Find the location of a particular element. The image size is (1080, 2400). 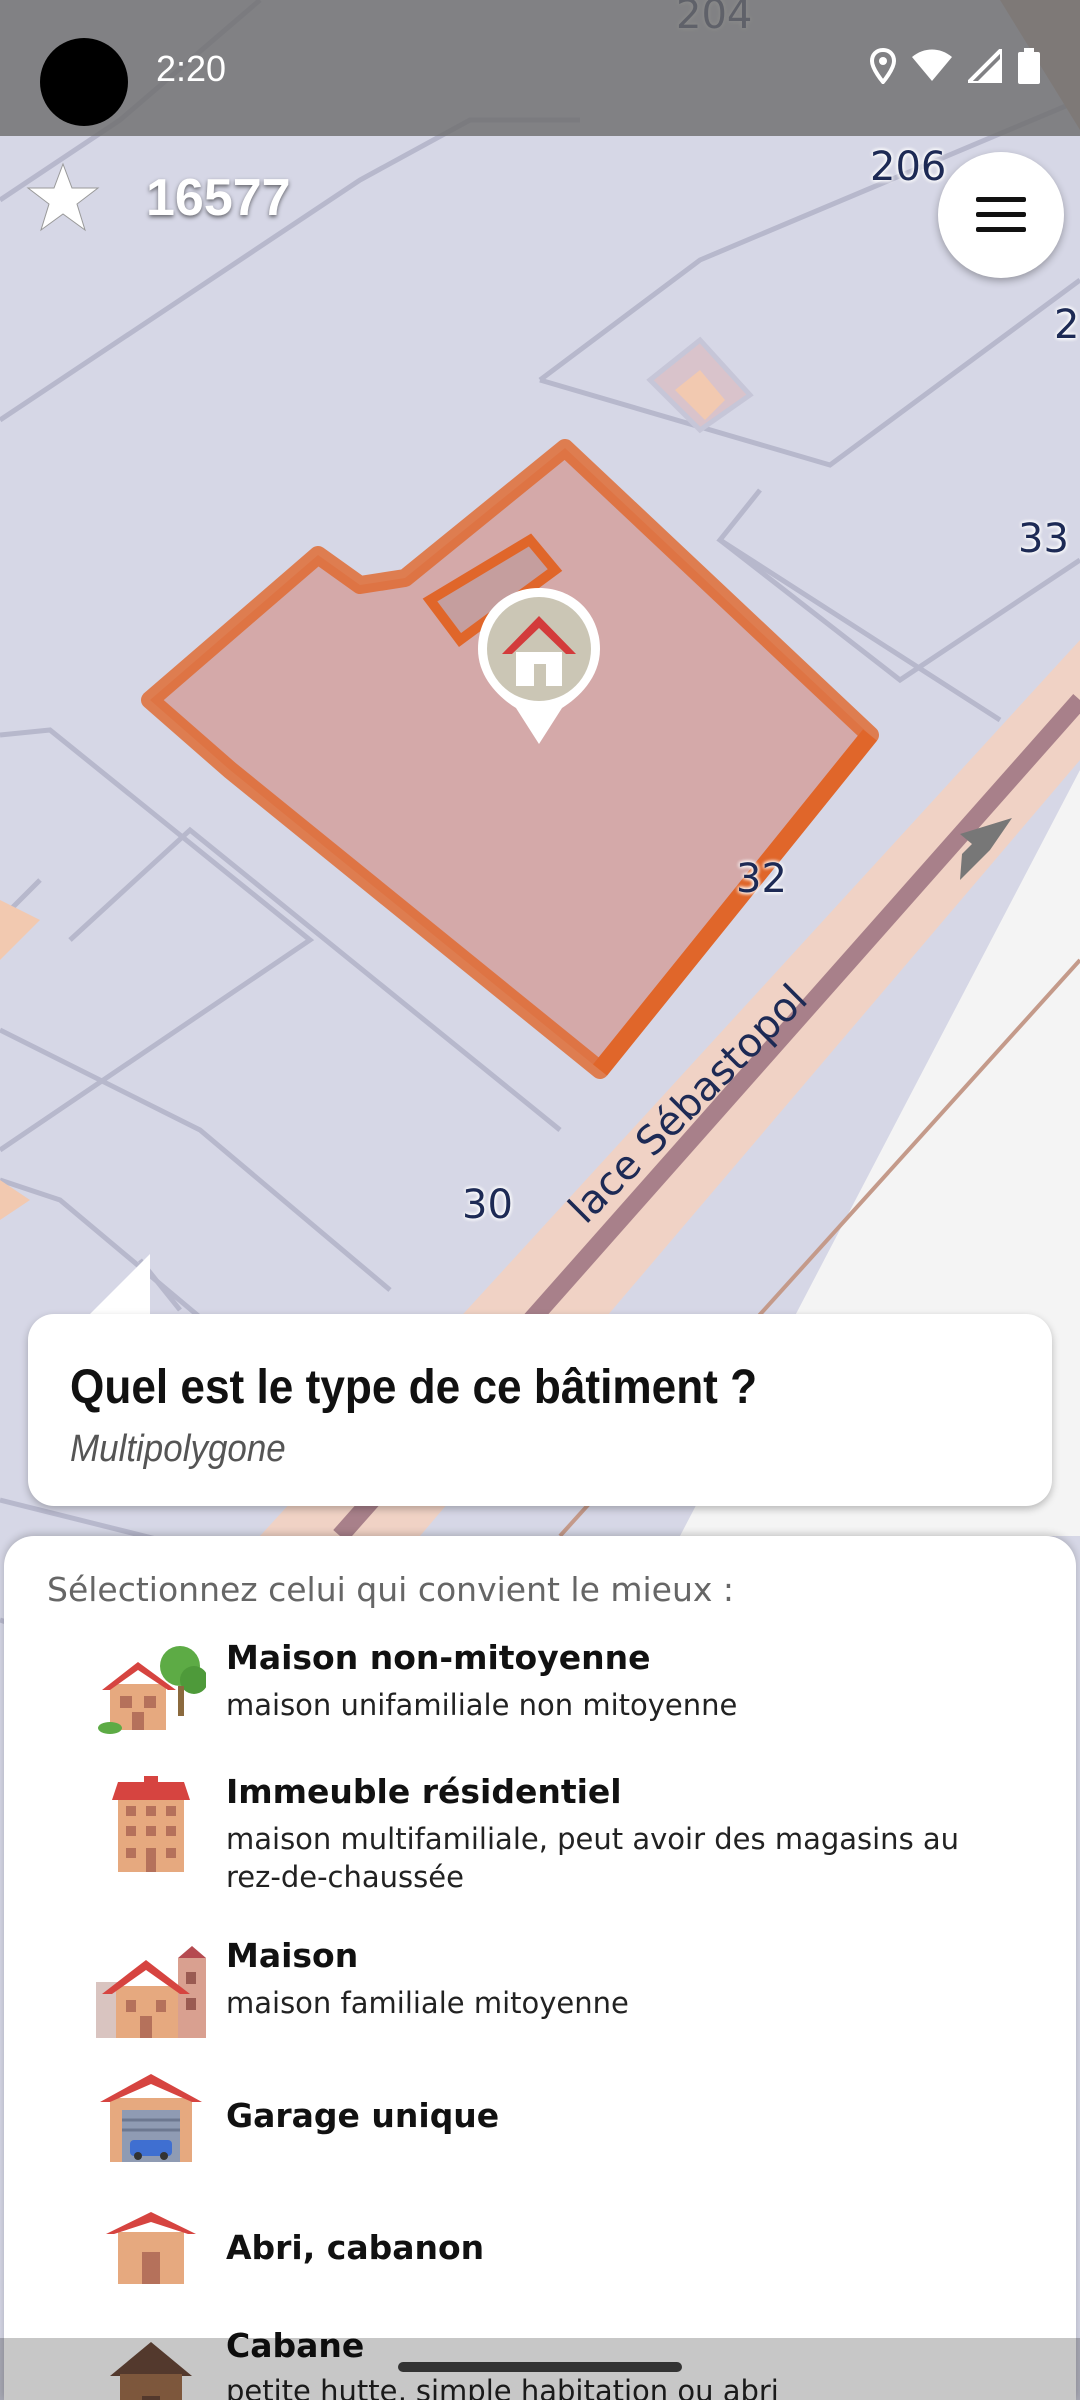

question-card-pointer is located at coordinates (119, 1285).